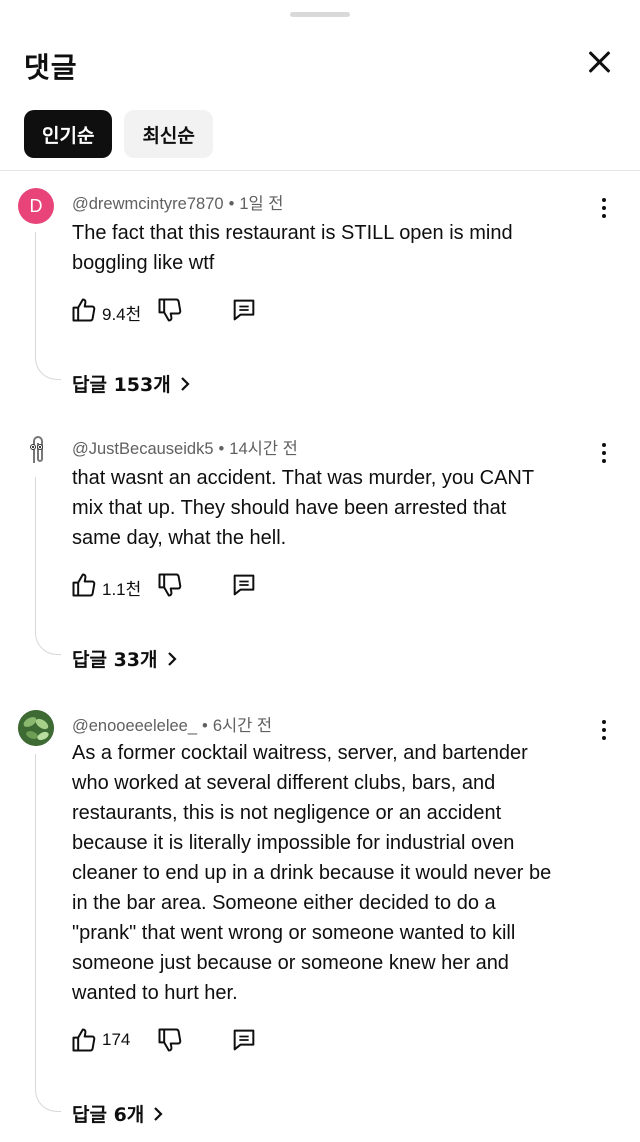 This screenshot has width=640, height=1142. What do you see at coordinates (179, 538) in the screenshot?
I see `comment-line: same day, what the hell.` at bounding box center [179, 538].